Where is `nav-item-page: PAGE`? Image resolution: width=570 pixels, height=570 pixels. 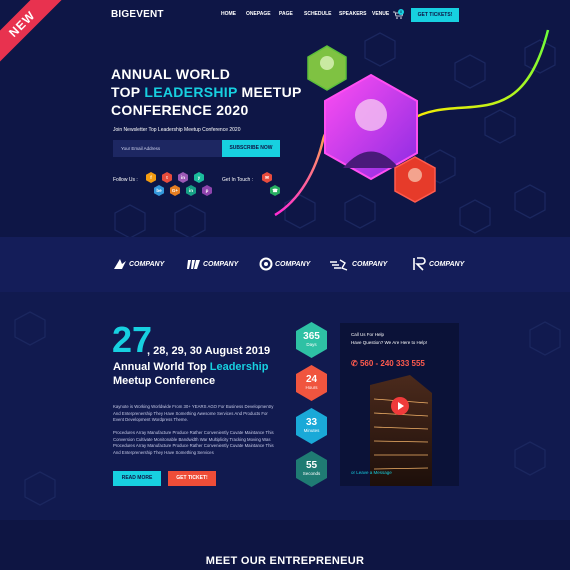 nav-item-page: PAGE is located at coordinates (286, 14).